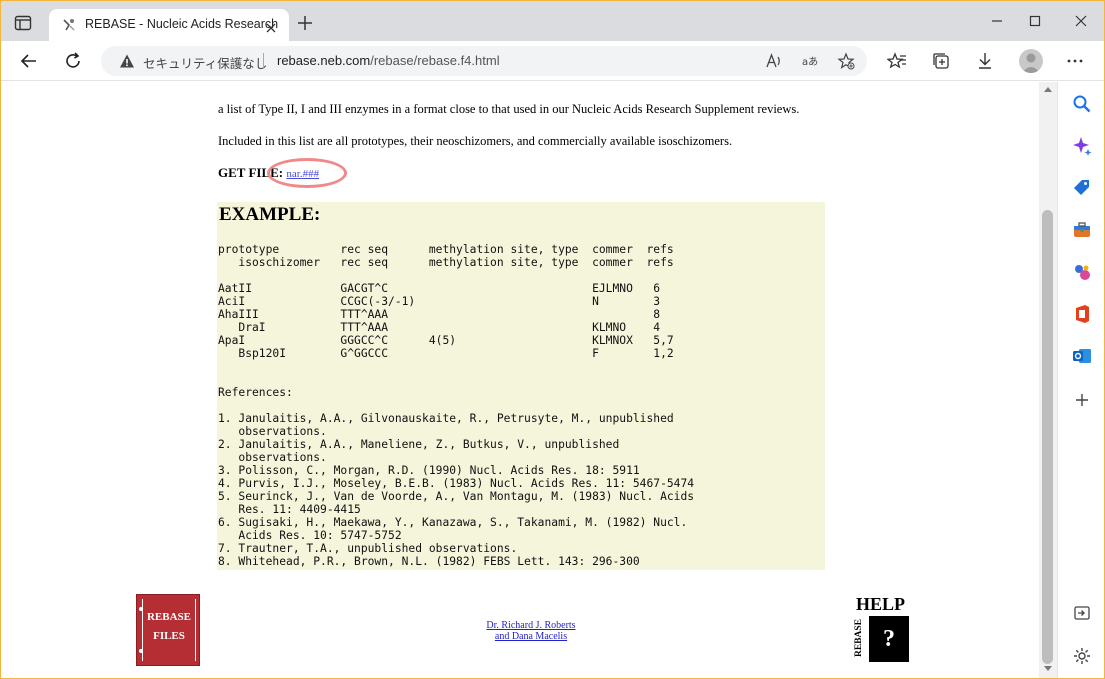 Image resolution: width=1105 pixels, height=679 pixels. I want to click on enzyme-row-apai: ApaI GGGCC^C 4(5) KLMNOX 5,7, so click(446, 340).